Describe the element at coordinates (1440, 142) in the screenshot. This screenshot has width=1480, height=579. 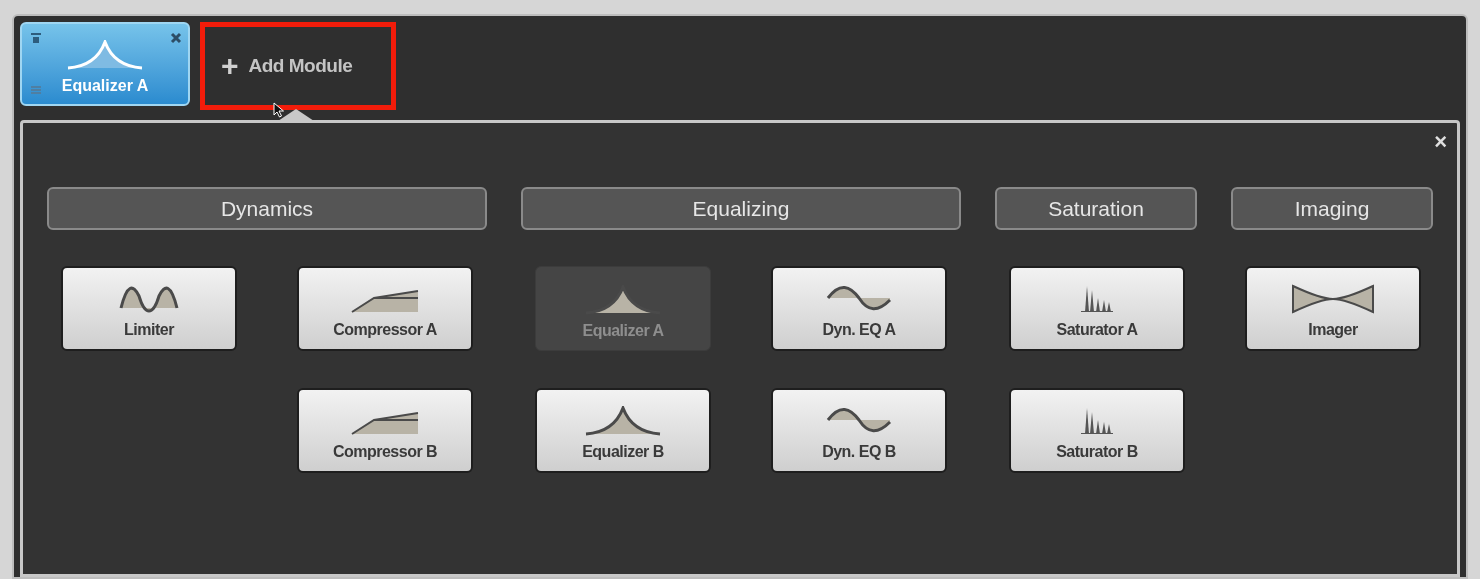
I see `close-button: ×` at that location.